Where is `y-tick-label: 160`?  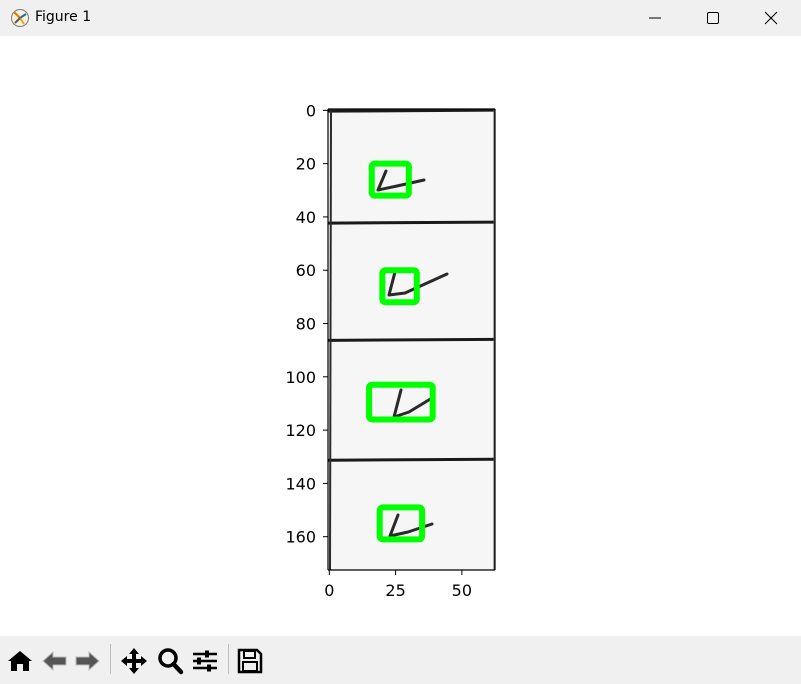
y-tick-label: 160 is located at coordinates (300, 537).